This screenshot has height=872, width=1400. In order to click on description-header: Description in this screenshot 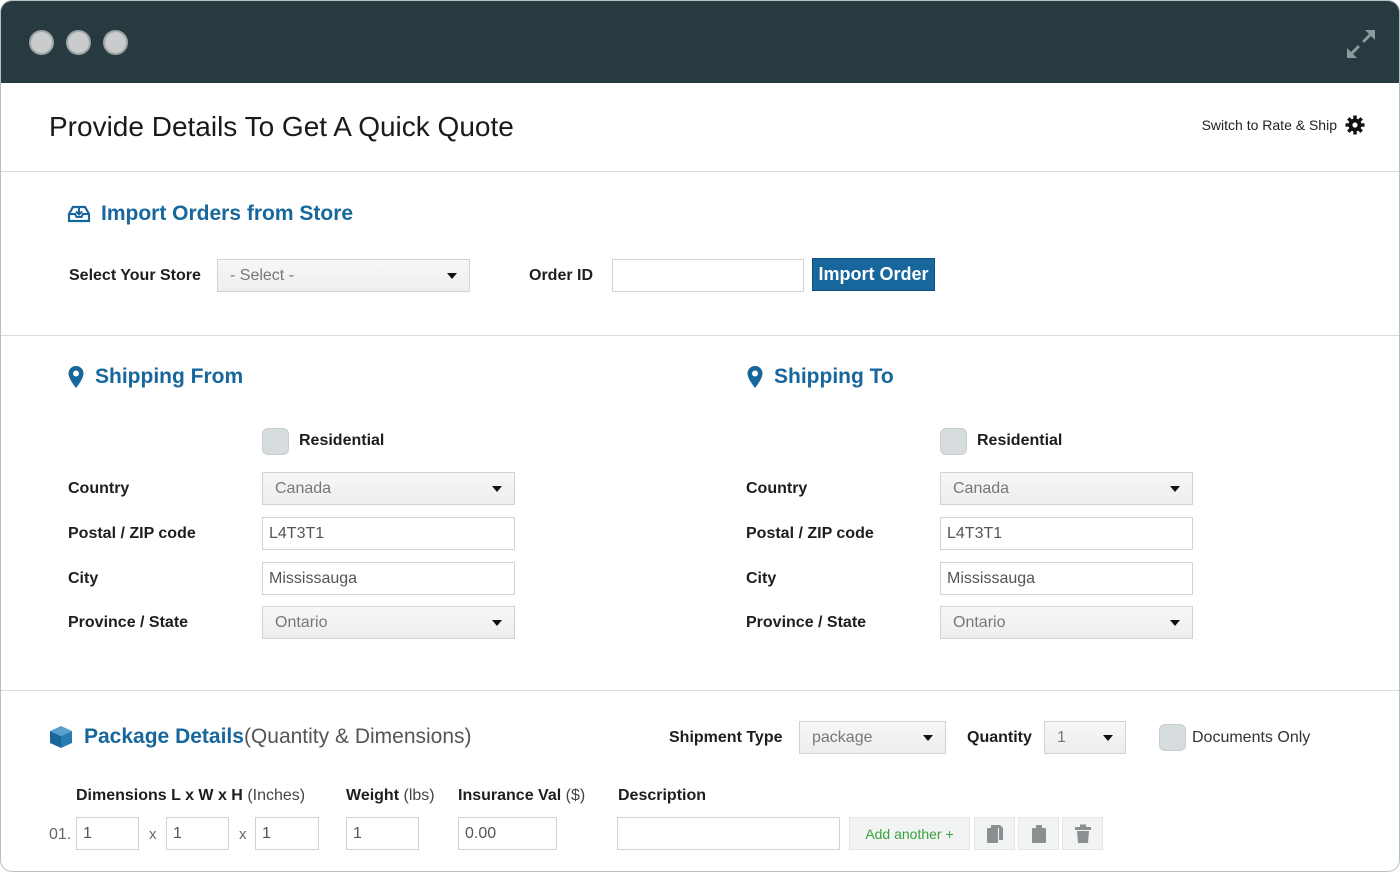, I will do `click(662, 795)`.